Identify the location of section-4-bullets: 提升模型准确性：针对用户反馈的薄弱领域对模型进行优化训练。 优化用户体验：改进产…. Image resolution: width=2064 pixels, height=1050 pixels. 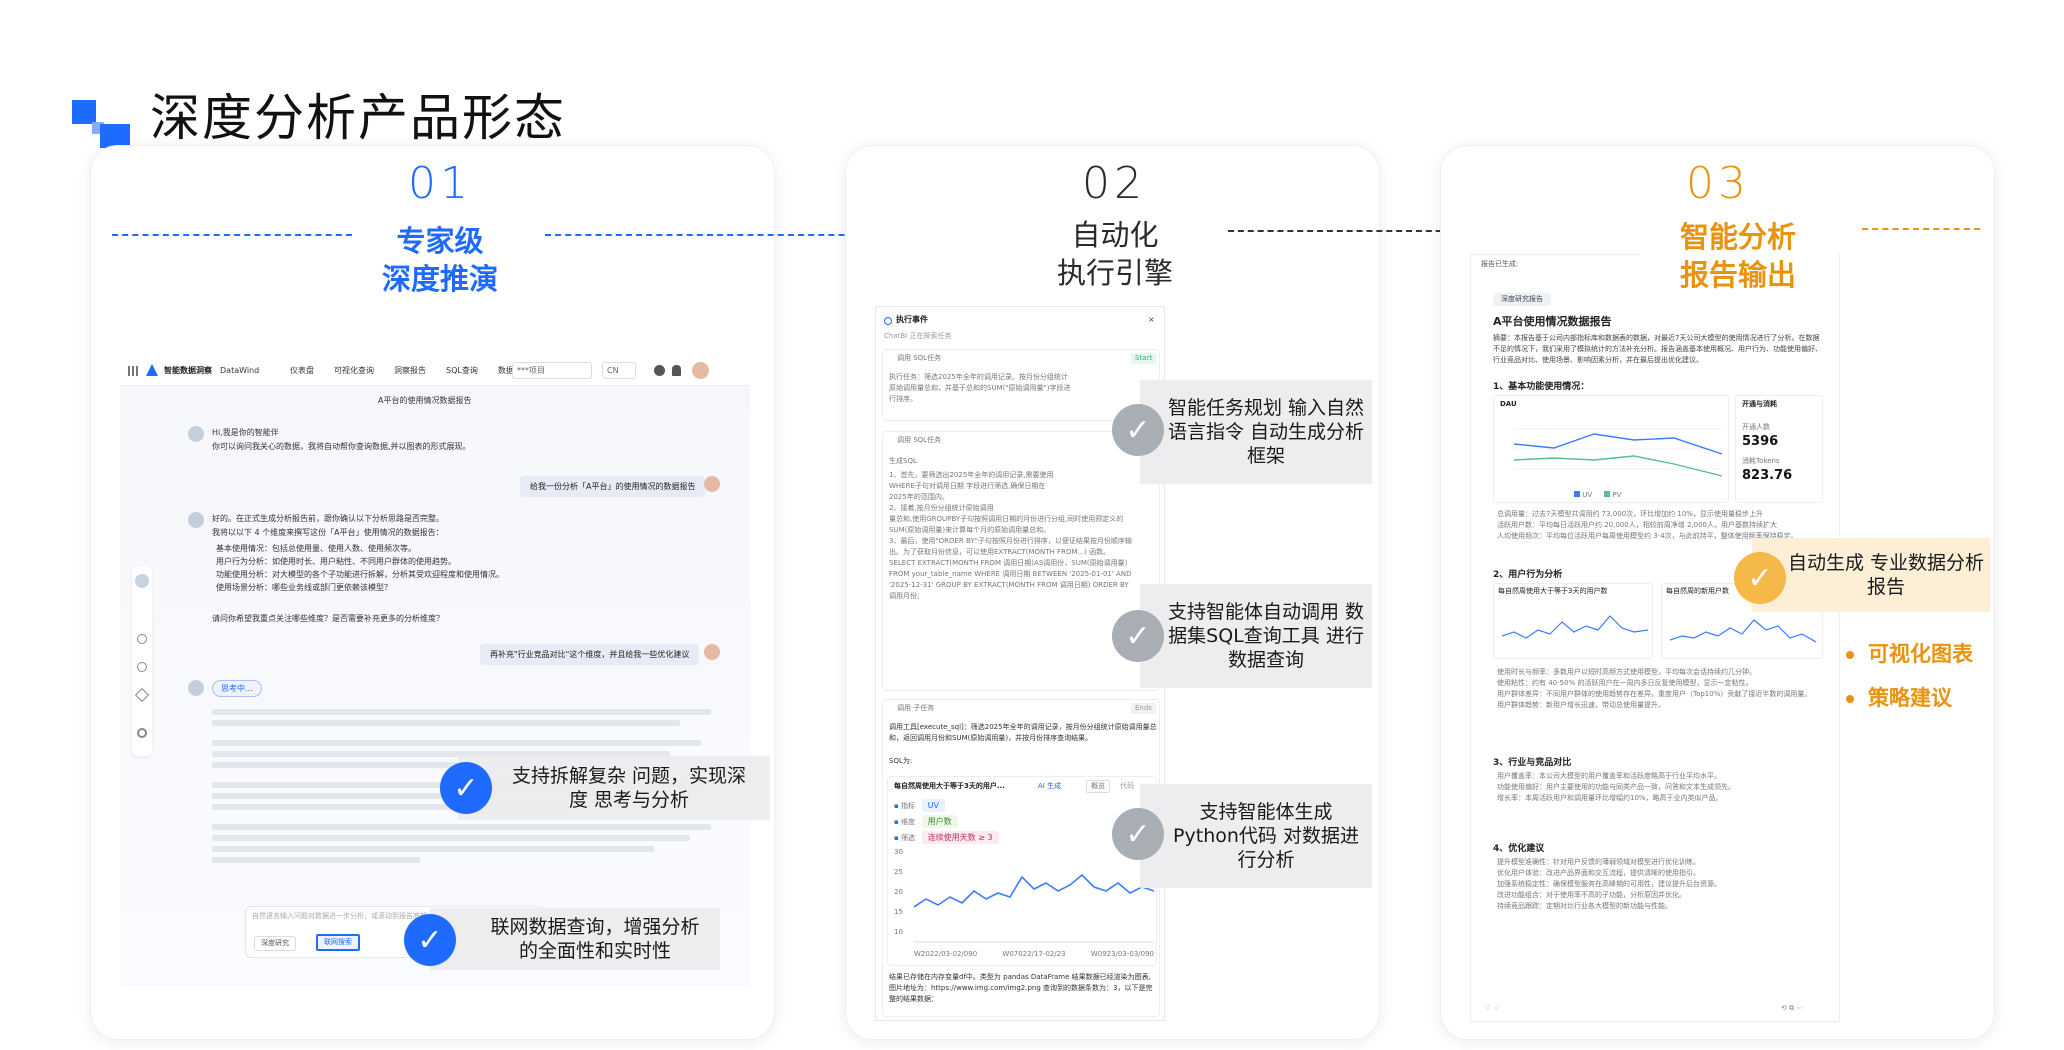
(1657, 884).